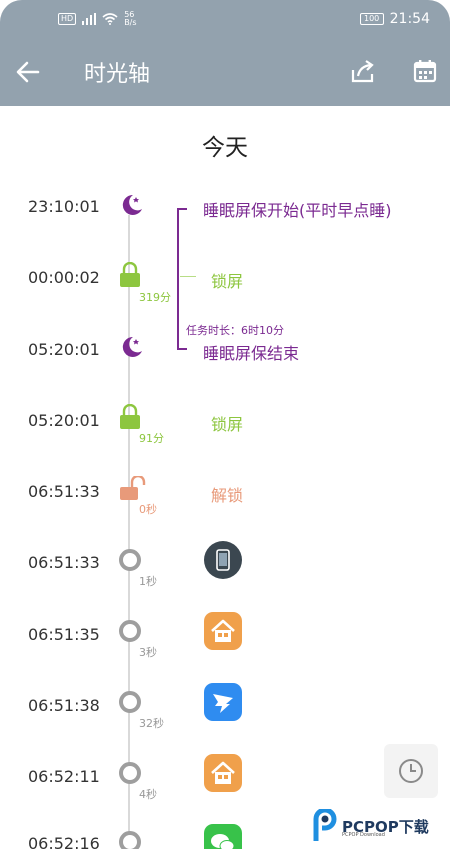 The width and height of the screenshot is (450, 849). What do you see at coordinates (117, 74) in the screenshot?
I see `page-title: 时光轴` at bounding box center [117, 74].